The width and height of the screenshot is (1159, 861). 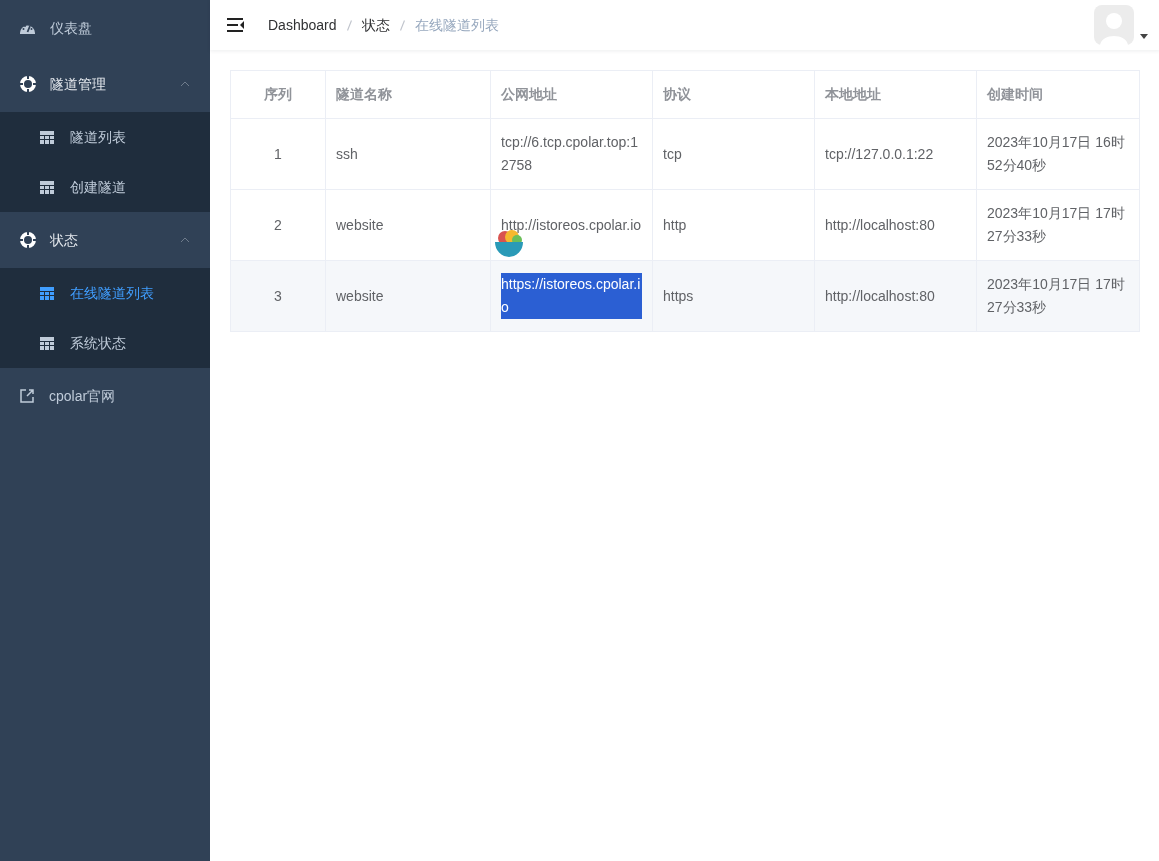 I want to click on selected-text: https://istoreos.cpolar.io, so click(x=571, y=296).